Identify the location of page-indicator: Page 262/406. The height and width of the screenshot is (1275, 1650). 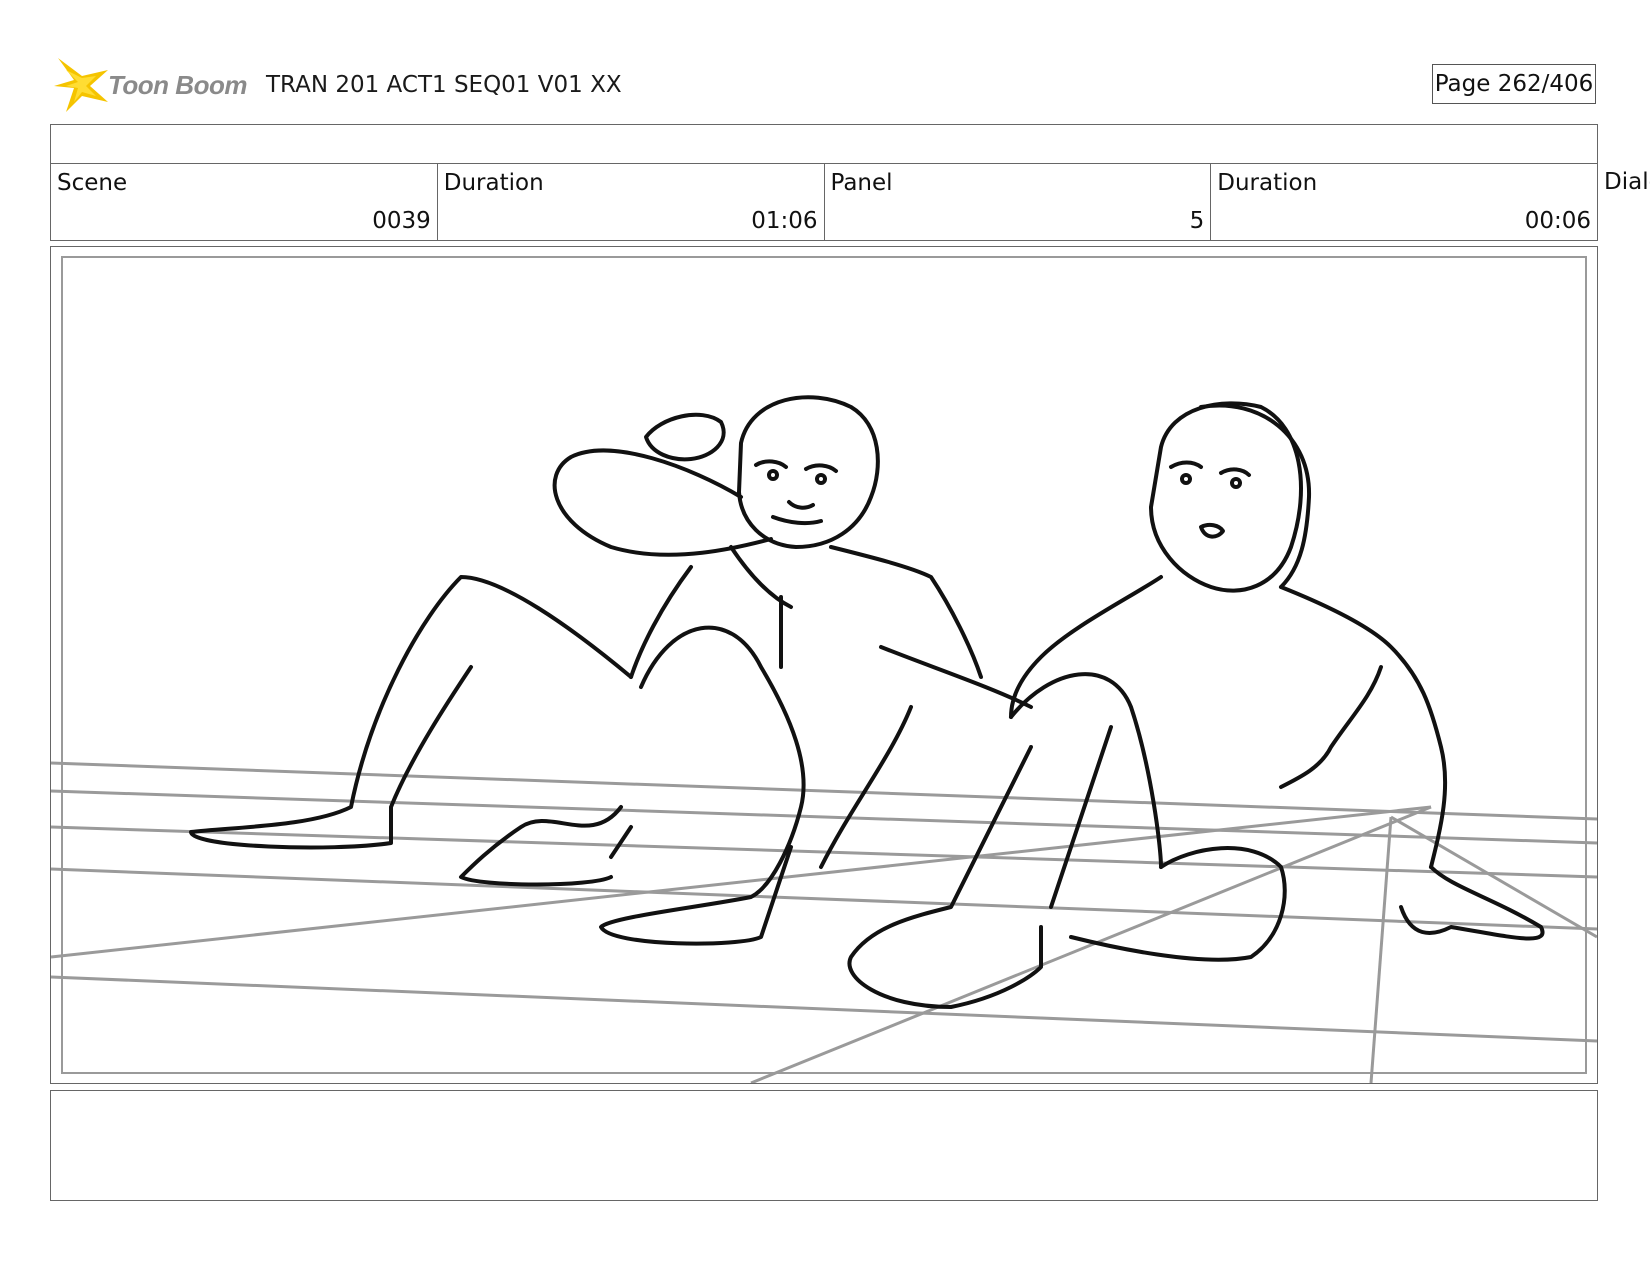
(1514, 84).